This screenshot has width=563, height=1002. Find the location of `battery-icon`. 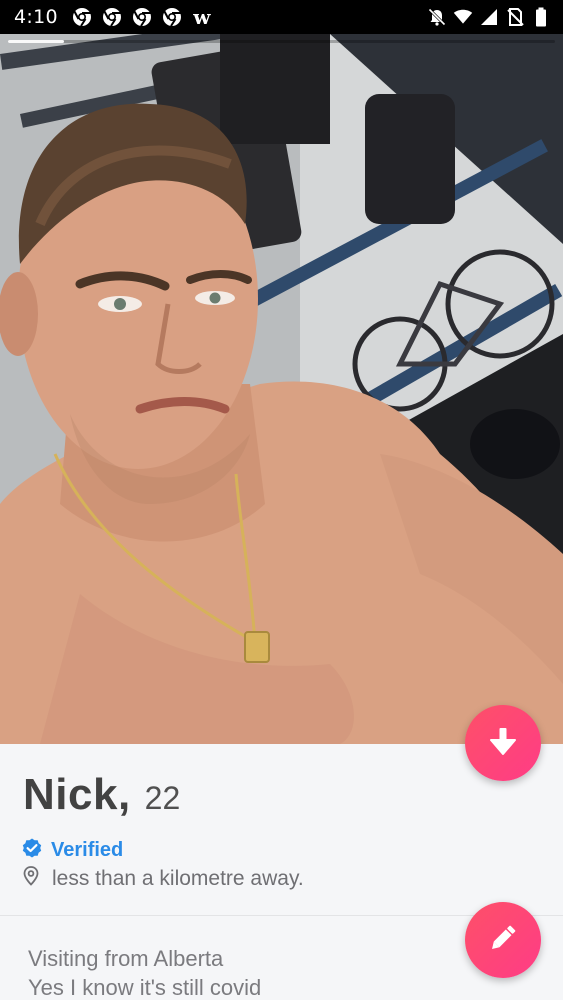

battery-icon is located at coordinates (541, 17).